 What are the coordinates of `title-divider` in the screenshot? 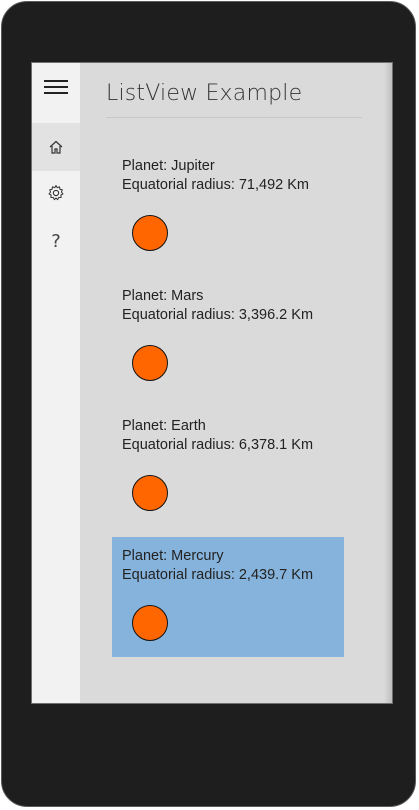 It's located at (234, 117).